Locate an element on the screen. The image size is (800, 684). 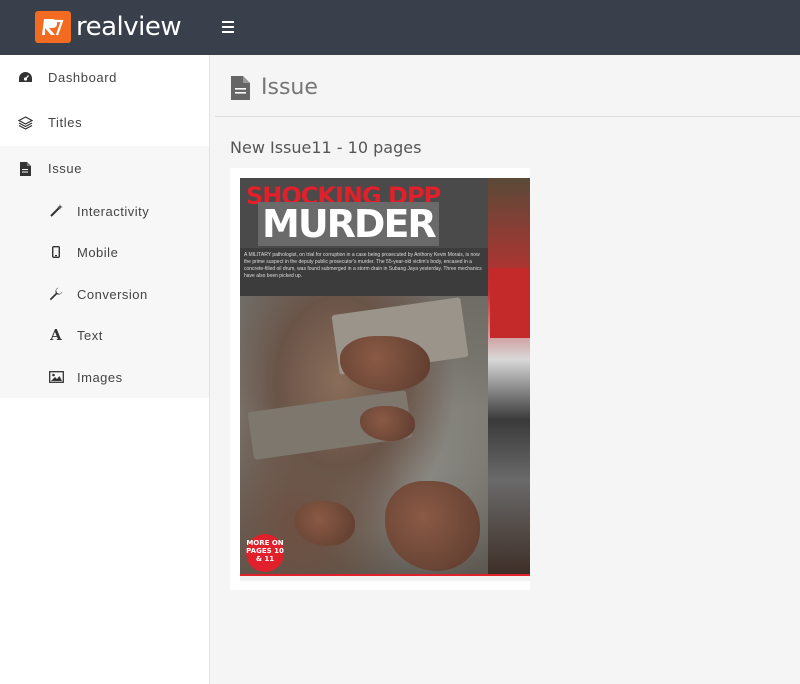
mobile-icon is located at coordinates (56, 252).